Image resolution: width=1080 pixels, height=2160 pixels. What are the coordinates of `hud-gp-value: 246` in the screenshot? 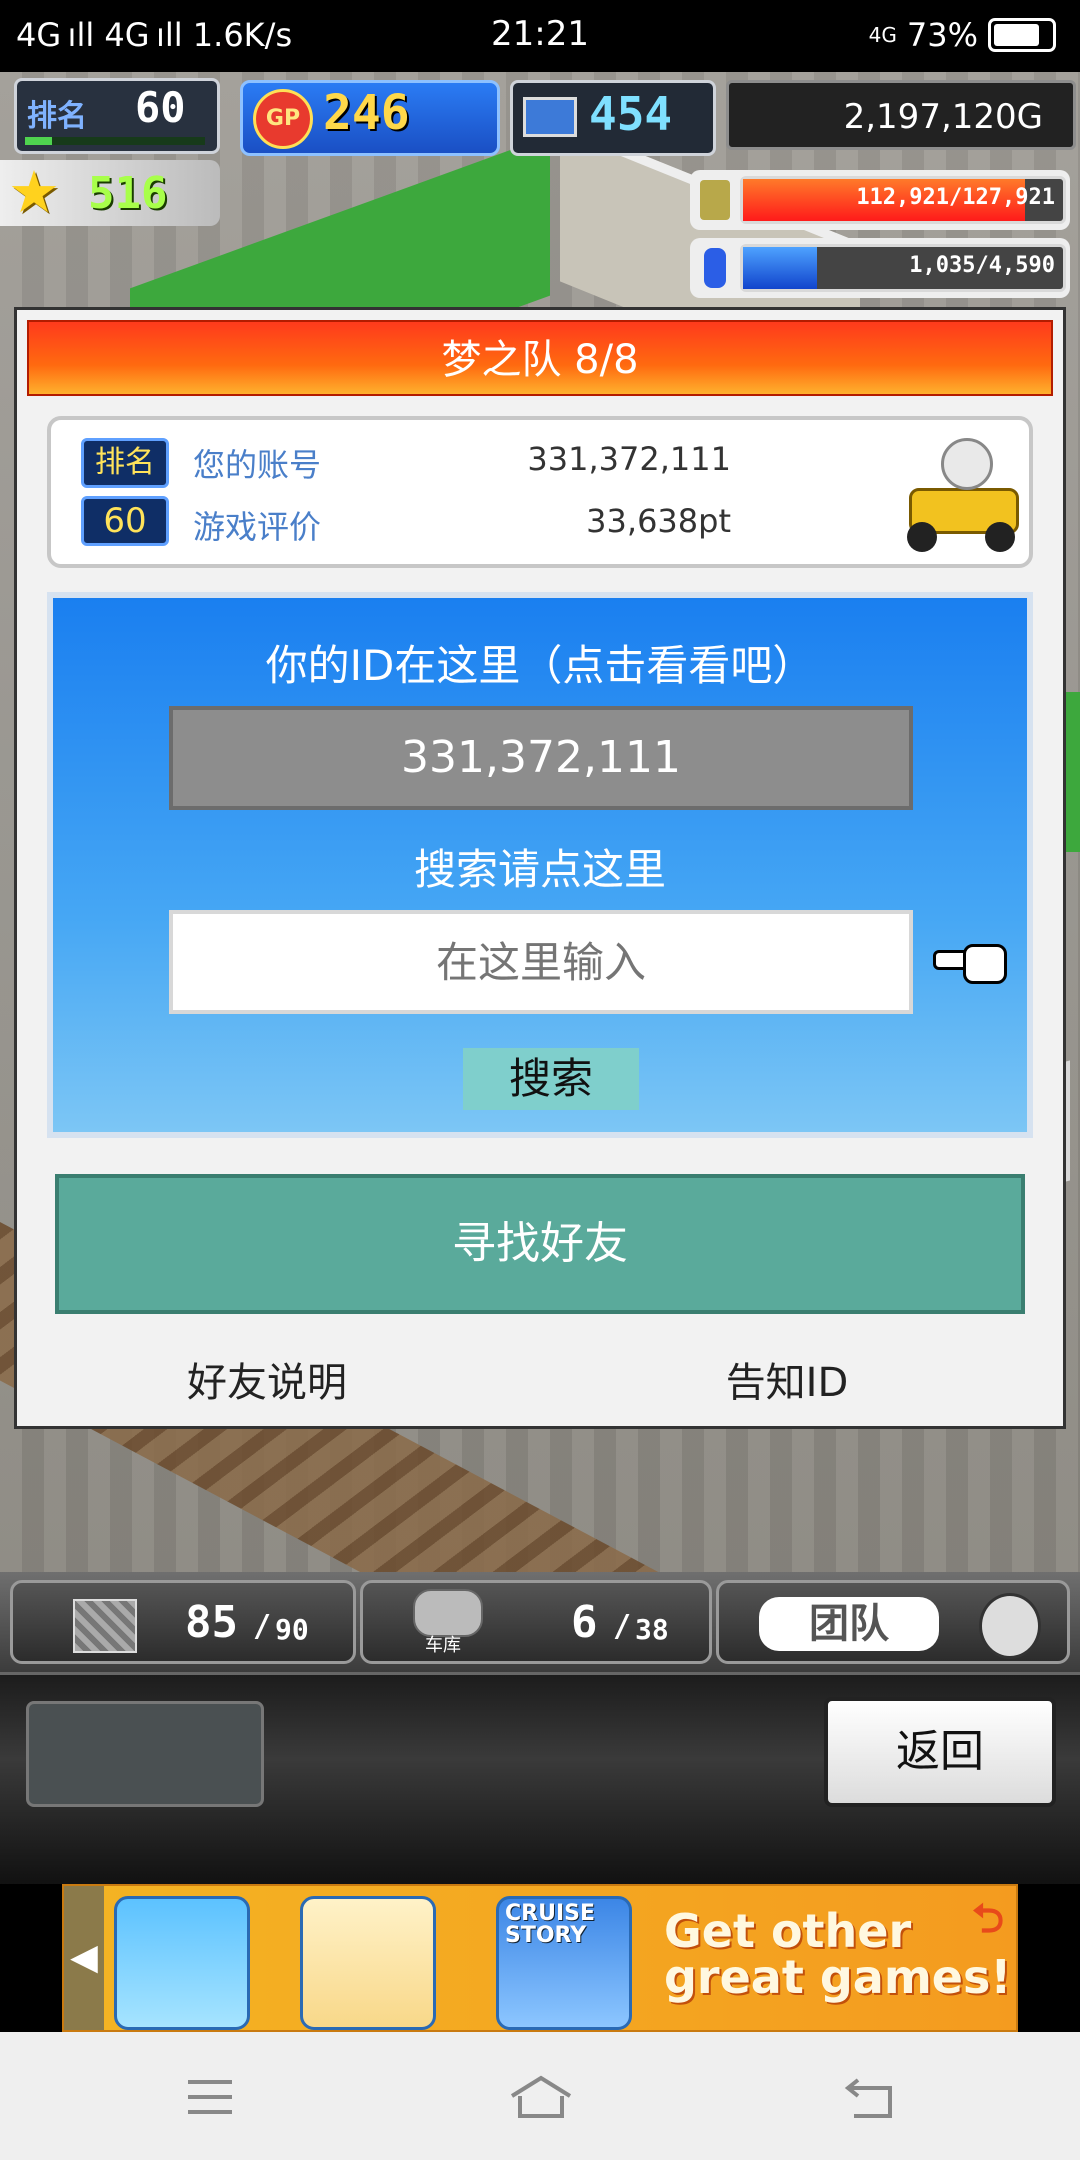 It's located at (366, 113).